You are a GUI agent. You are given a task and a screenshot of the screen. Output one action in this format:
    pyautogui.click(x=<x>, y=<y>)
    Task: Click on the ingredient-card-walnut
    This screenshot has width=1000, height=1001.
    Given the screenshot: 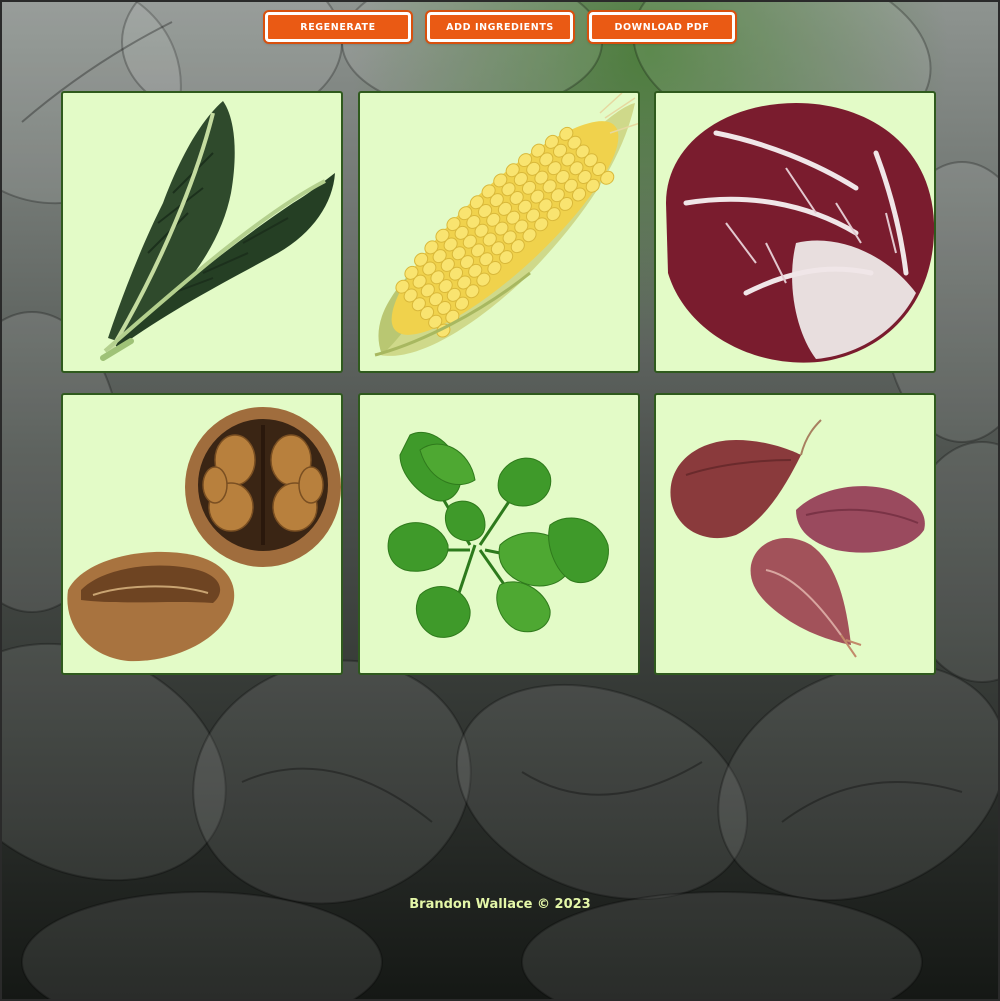 What is the action you would take?
    pyautogui.click(x=202, y=534)
    